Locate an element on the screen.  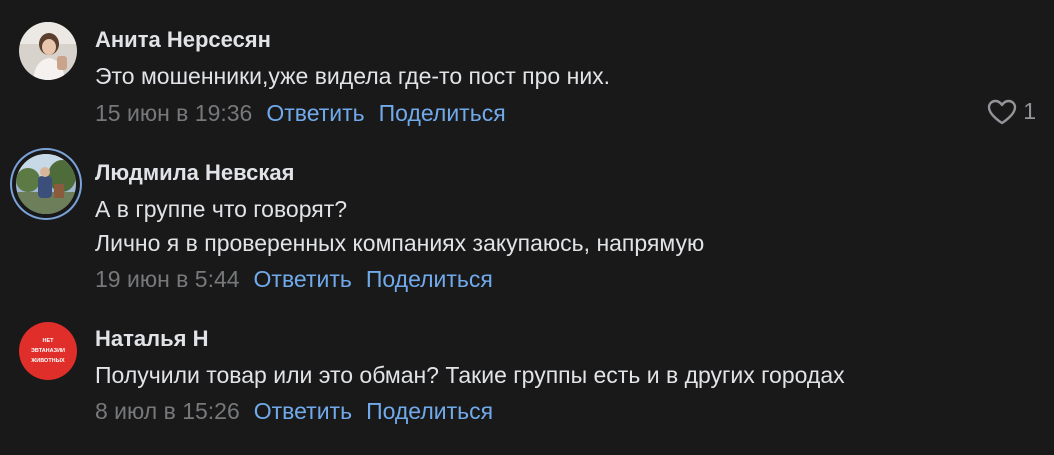
avatar-text: НЕТ is located at coordinates (49, 341).